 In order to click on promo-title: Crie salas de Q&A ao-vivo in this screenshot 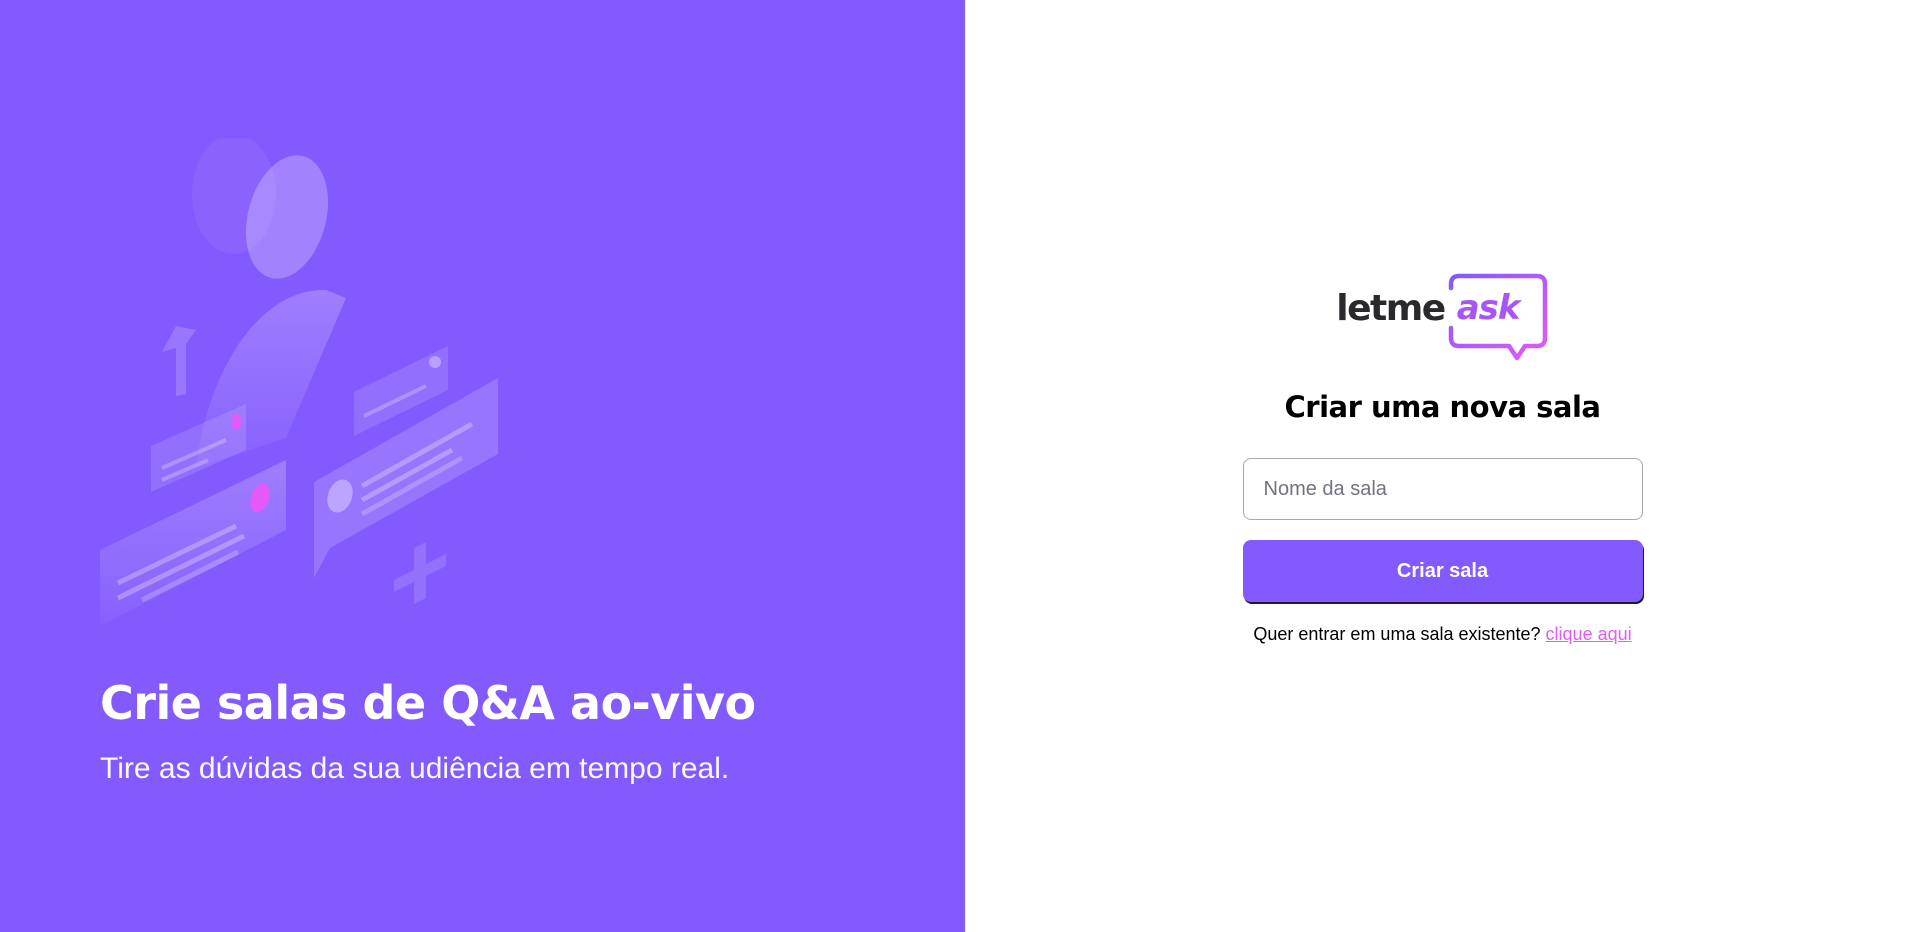, I will do `click(428, 703)`.